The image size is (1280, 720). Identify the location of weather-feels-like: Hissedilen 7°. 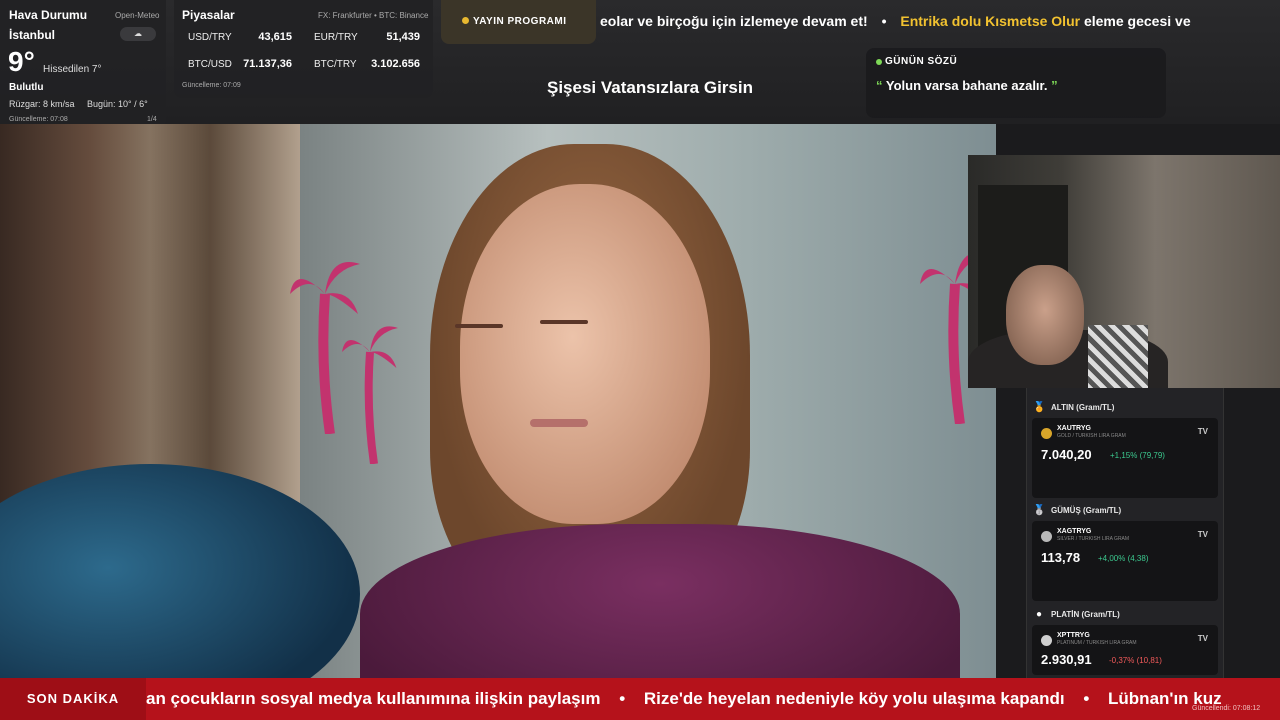
(72, 69).